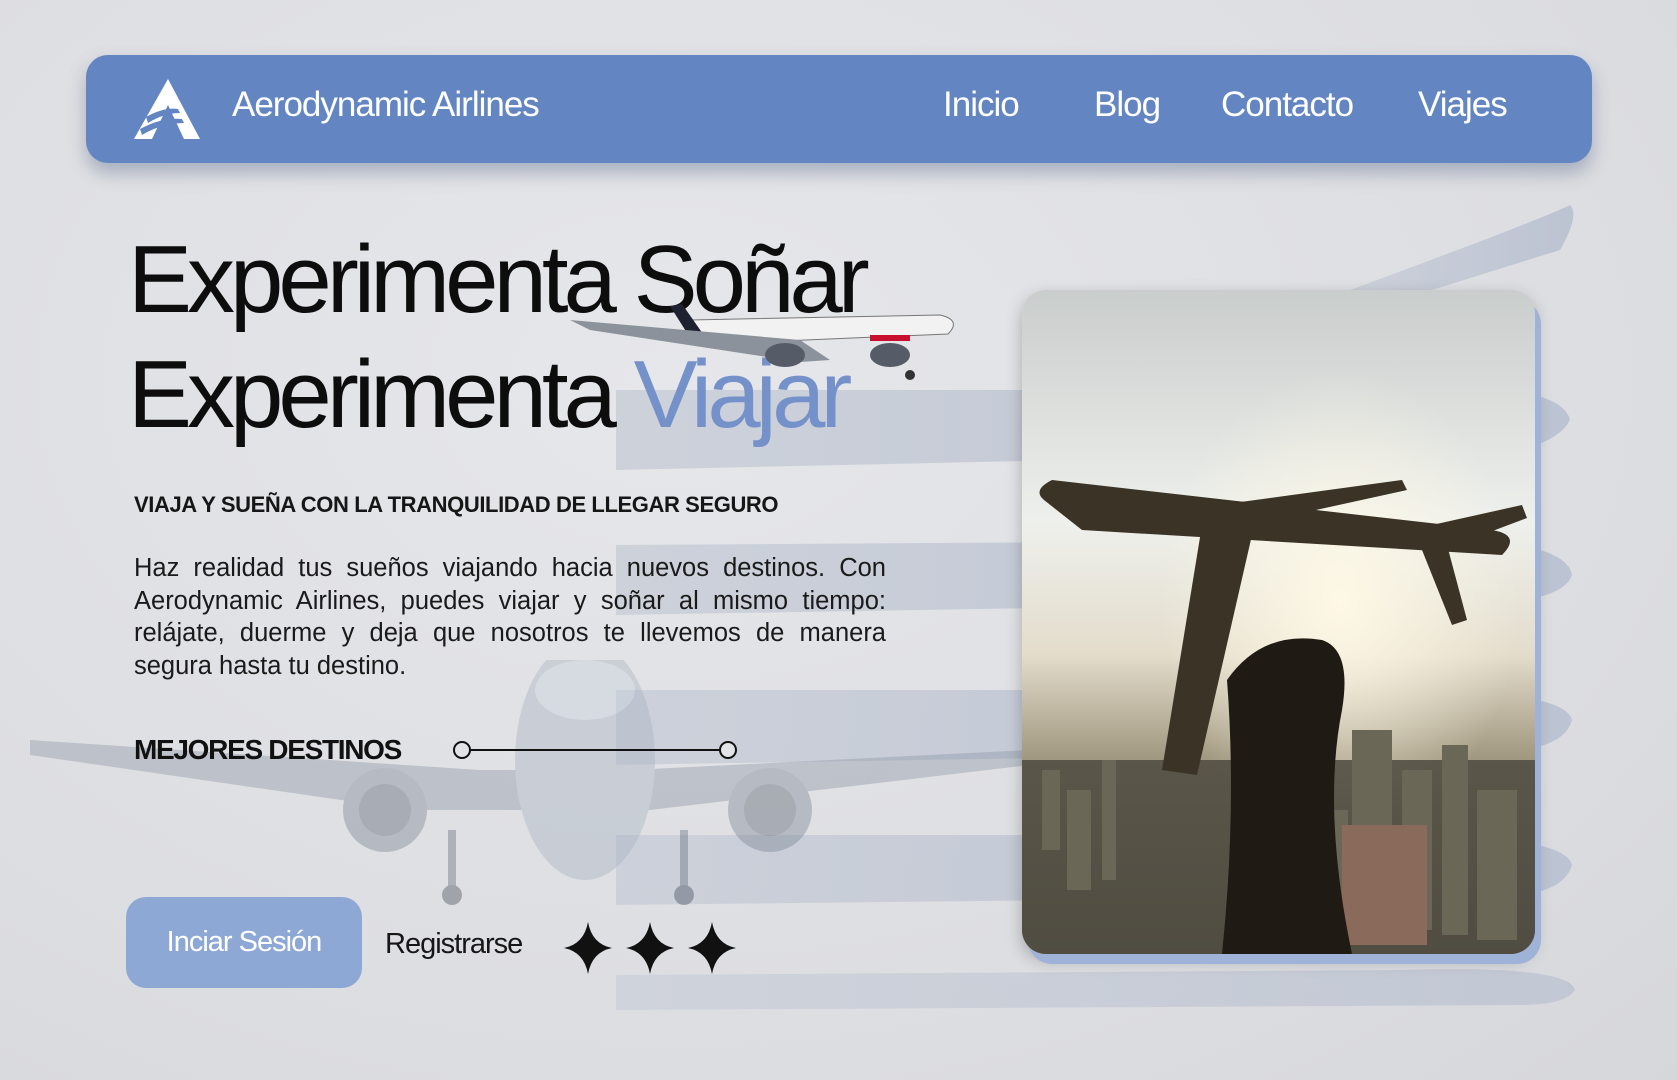 The width and height of the screenshot is (1677, 1080). Describe the element at coordinates (268, 749) in the screenshot. I see `best-destinations-label: MEJORES DESTINOS` at that location.